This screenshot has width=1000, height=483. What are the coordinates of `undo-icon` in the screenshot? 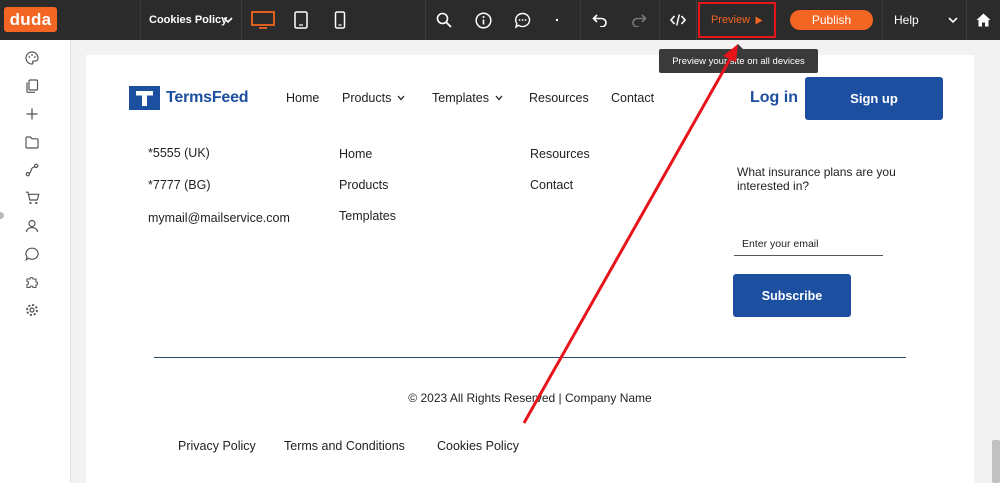 It's located at (600, 20).